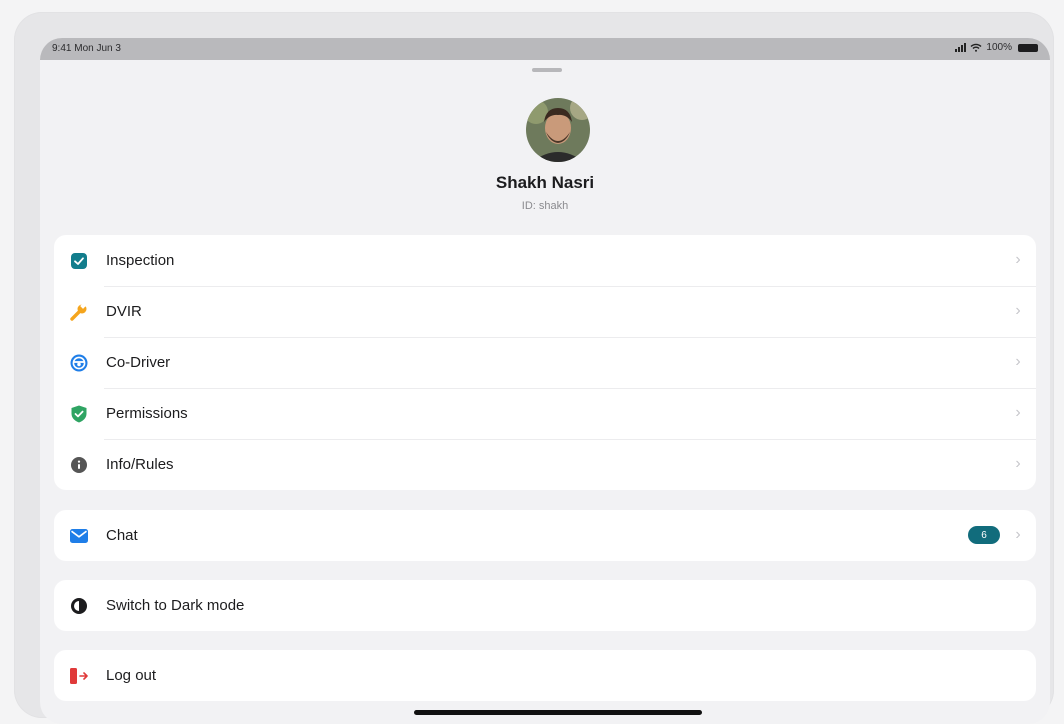 This screenshot has height=724, width=1064. I want to click on half-moon-icon, so click(79, 606).